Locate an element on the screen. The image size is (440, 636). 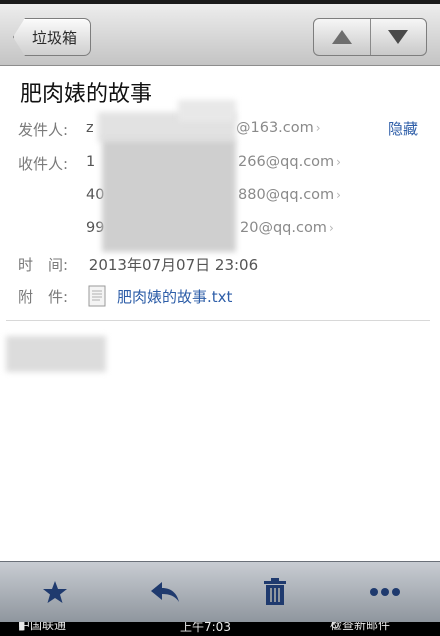
delete-button is located at coordinates (275, 592).